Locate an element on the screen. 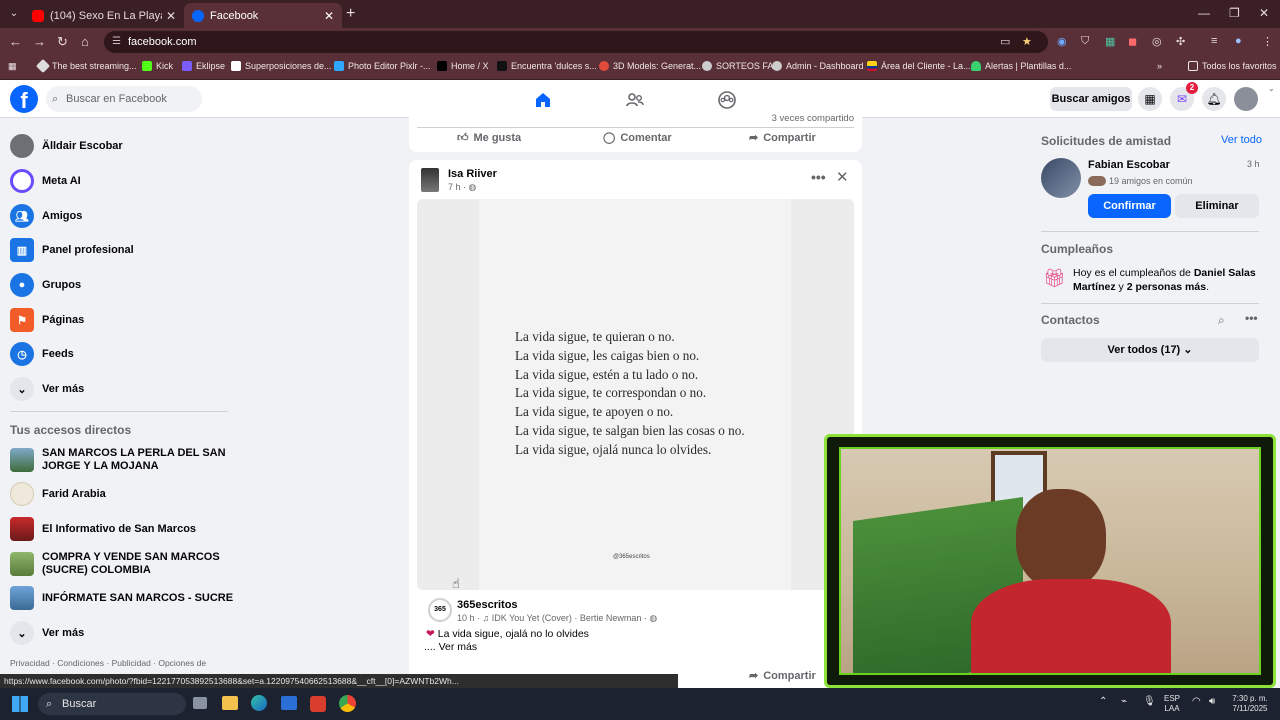 This screenshot has width=1280, height=720. all-bookmarks: Todos los favoritos is located at coordinates (1232, 66).